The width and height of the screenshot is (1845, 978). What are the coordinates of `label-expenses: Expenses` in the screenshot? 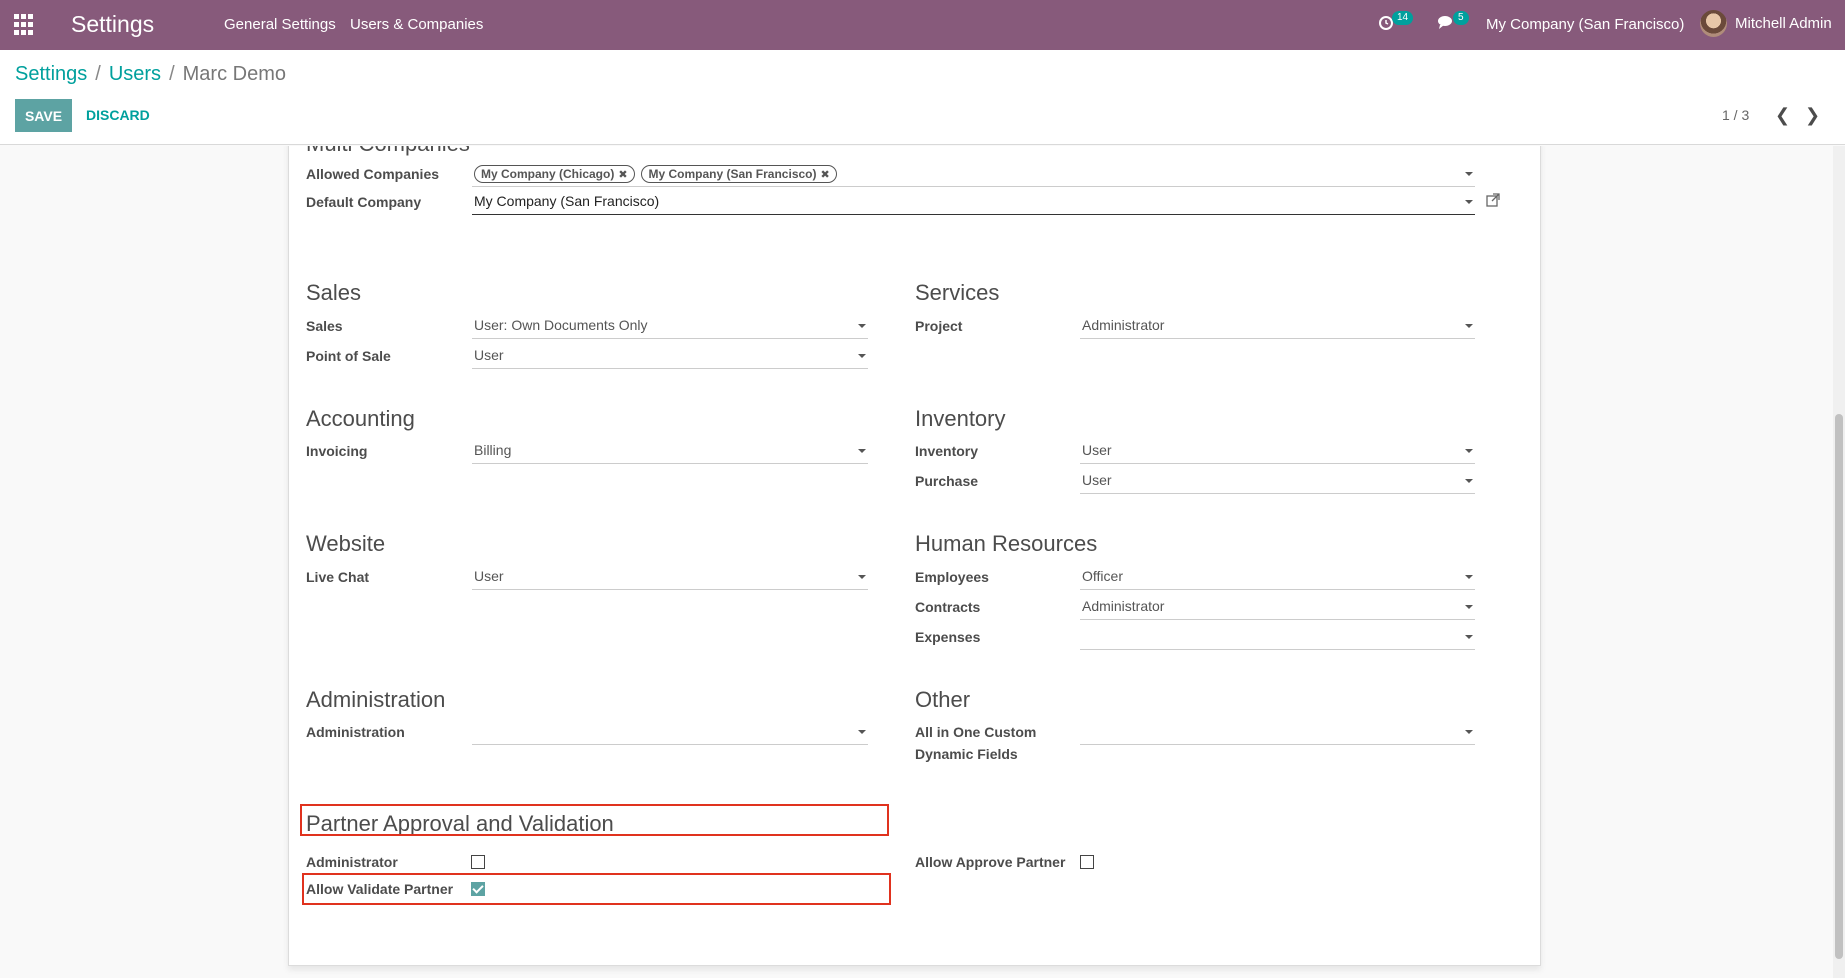 It's located at (948, 637).